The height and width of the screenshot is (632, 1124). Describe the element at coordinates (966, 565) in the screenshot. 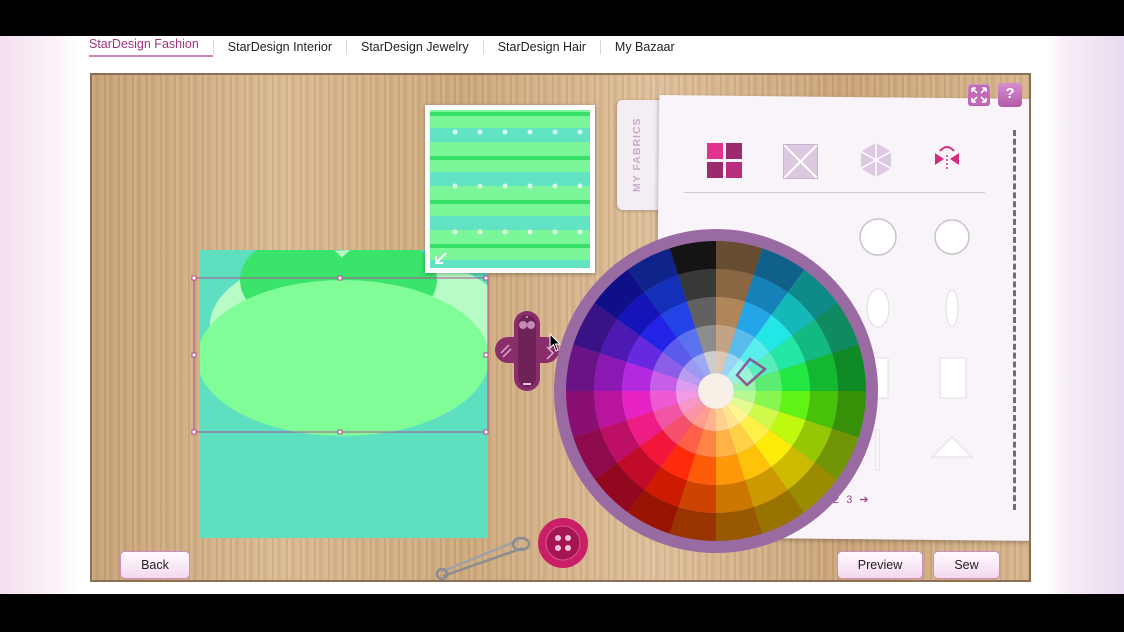

I see `sew-button: Sew` at that location.